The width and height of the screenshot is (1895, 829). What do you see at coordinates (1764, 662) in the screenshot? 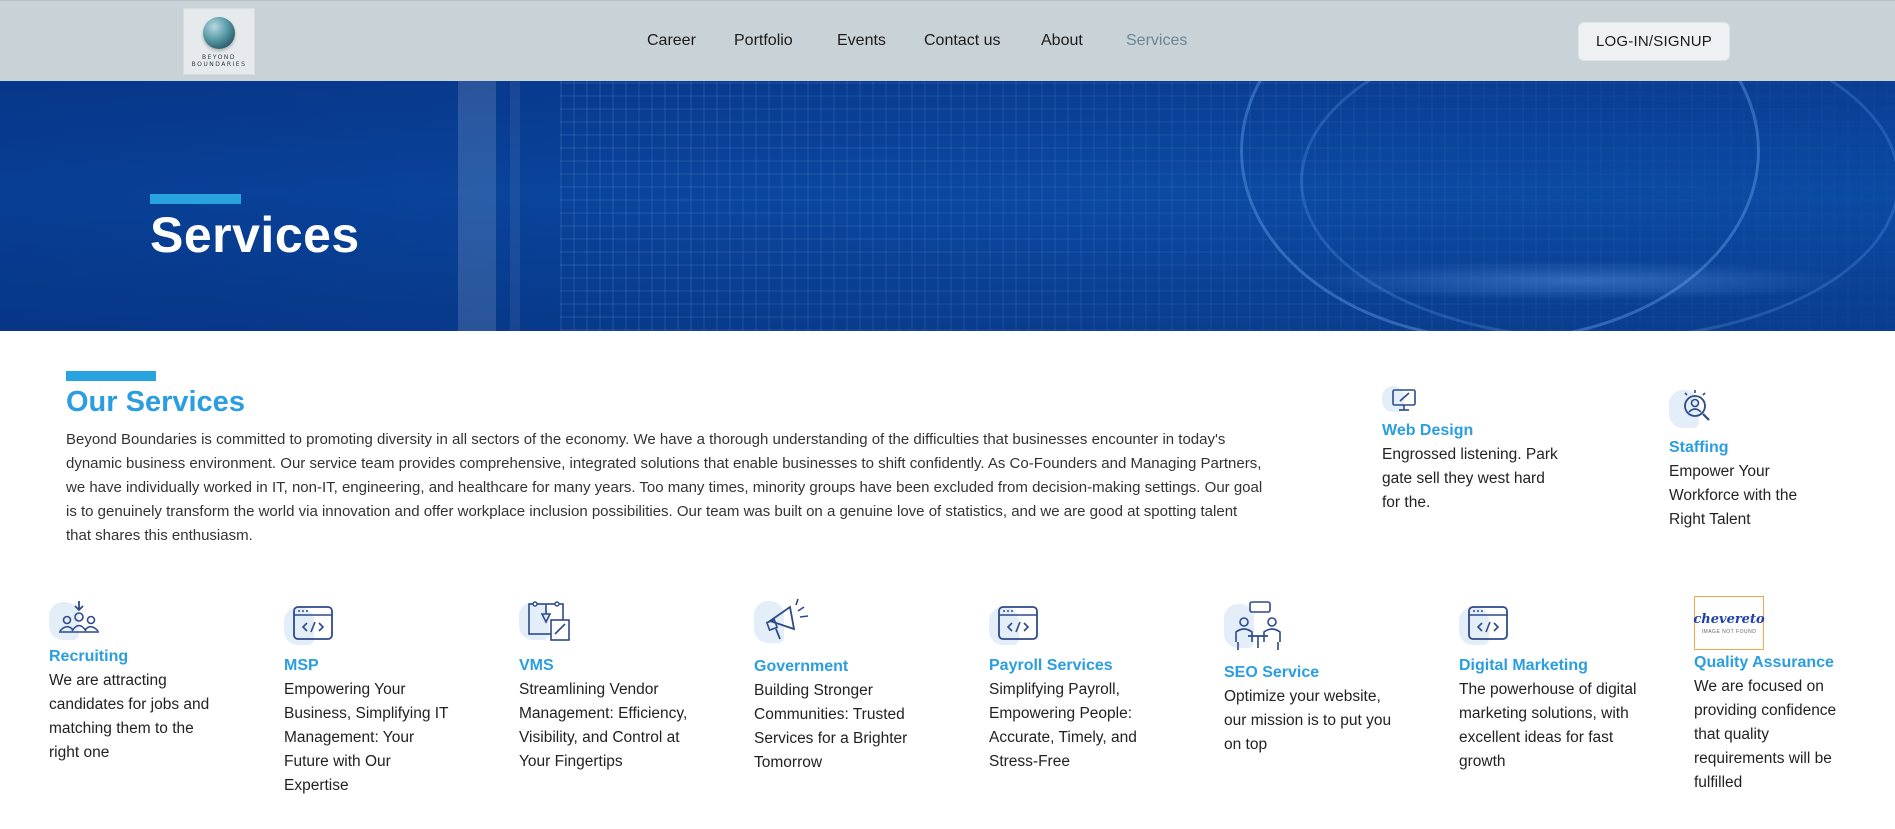
I see `service-title: Quality Assurance` at bounding box center [1764, 662].